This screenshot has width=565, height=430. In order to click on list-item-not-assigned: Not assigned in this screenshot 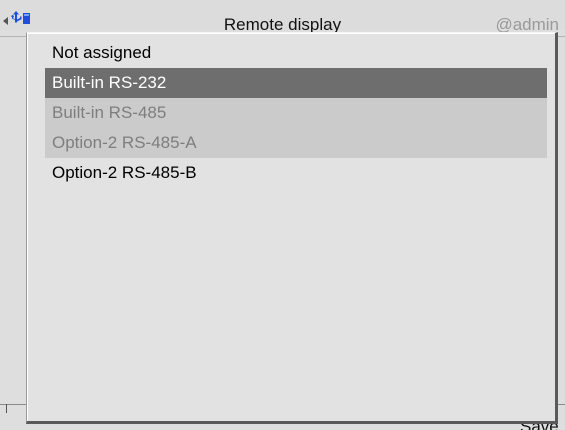, I will do `click(296, 53)`.